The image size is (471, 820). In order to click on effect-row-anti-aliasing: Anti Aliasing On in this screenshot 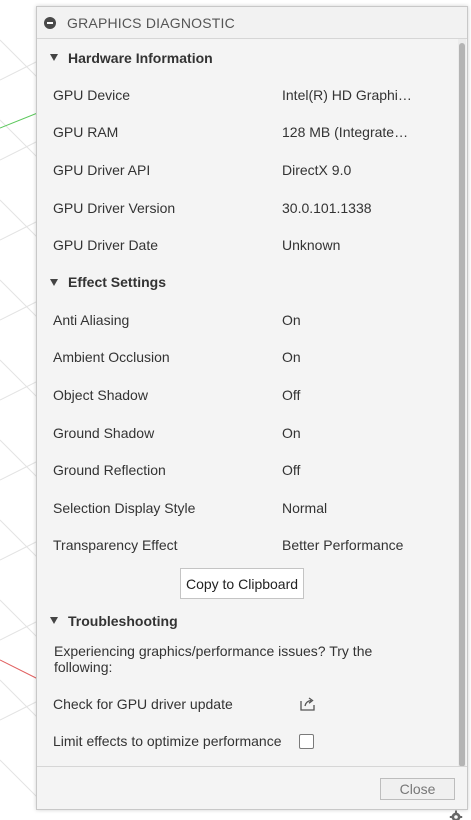, I will do `click(248, 320)`.